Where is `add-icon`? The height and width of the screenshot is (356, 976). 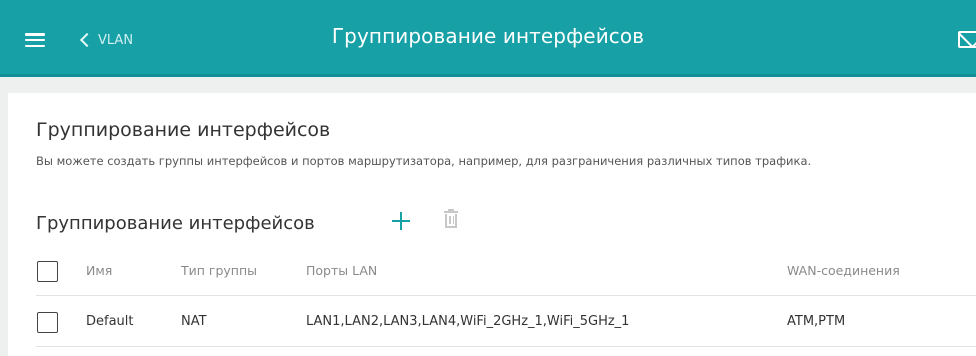 add-icon is located at coordinates (401, 221).